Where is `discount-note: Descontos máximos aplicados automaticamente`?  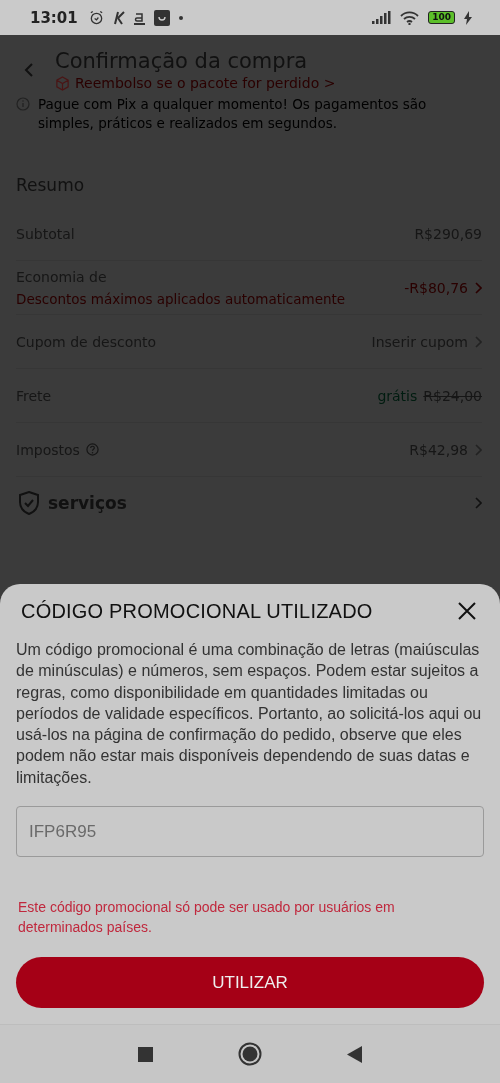
discount-note: Descontos máximos aplicados automaticamente is located at coordinates (181, 298).